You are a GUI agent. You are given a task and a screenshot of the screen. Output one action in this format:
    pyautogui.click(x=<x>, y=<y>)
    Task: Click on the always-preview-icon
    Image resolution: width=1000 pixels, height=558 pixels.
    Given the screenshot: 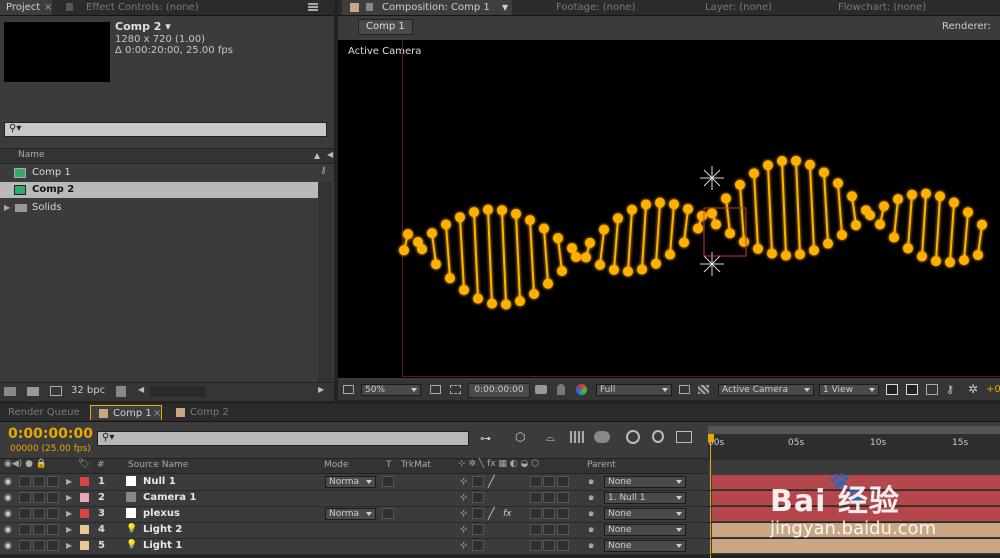 What is the action you would take?
    pyautogui.click(x=348, y=389)
    